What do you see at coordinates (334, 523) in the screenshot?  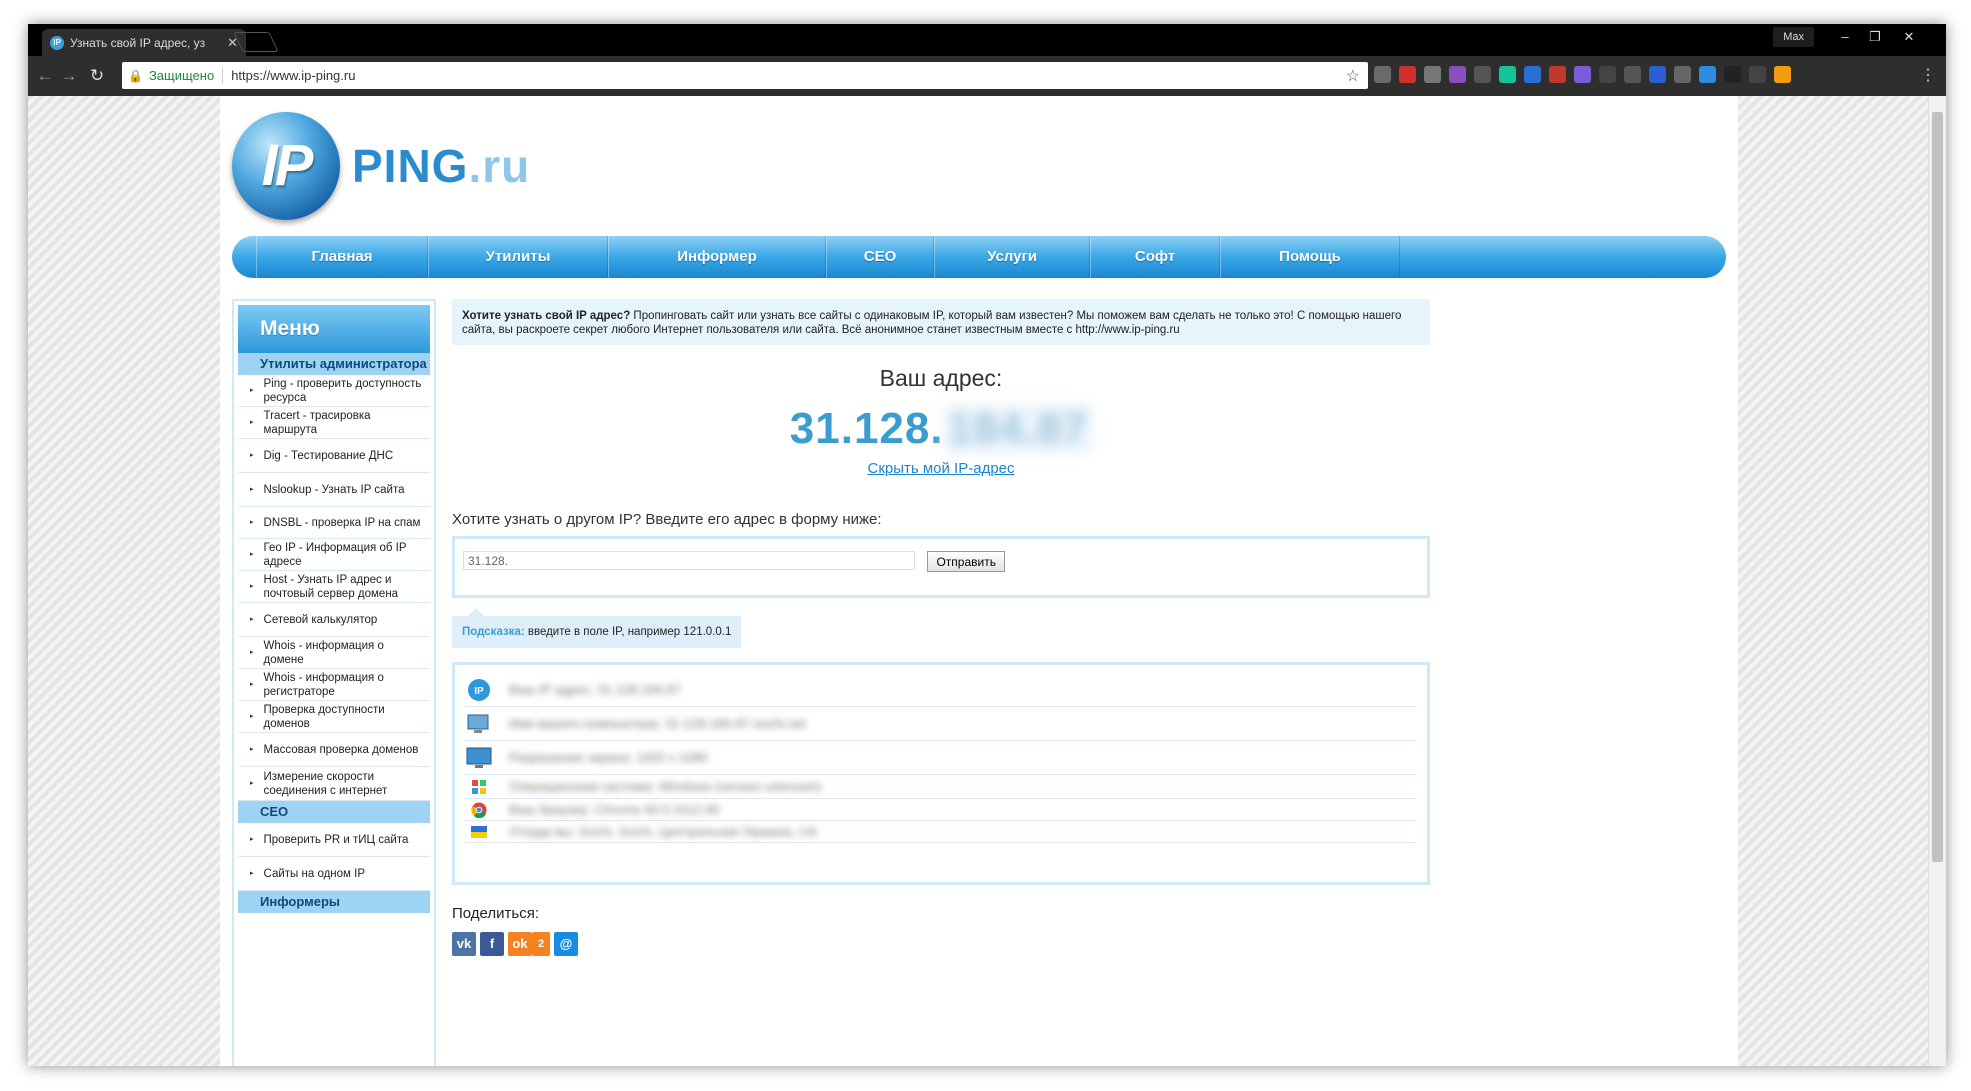 I see `sidebar-item: ▸ DNSBL - проверка IP на спам` at bounding box center [334, 523].